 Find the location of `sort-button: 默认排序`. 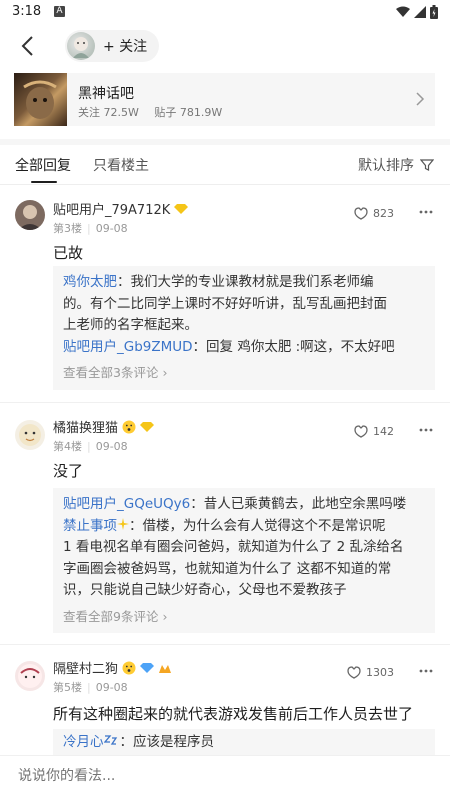

sort-button: 默认排序 is located at coordinates (396, 165).